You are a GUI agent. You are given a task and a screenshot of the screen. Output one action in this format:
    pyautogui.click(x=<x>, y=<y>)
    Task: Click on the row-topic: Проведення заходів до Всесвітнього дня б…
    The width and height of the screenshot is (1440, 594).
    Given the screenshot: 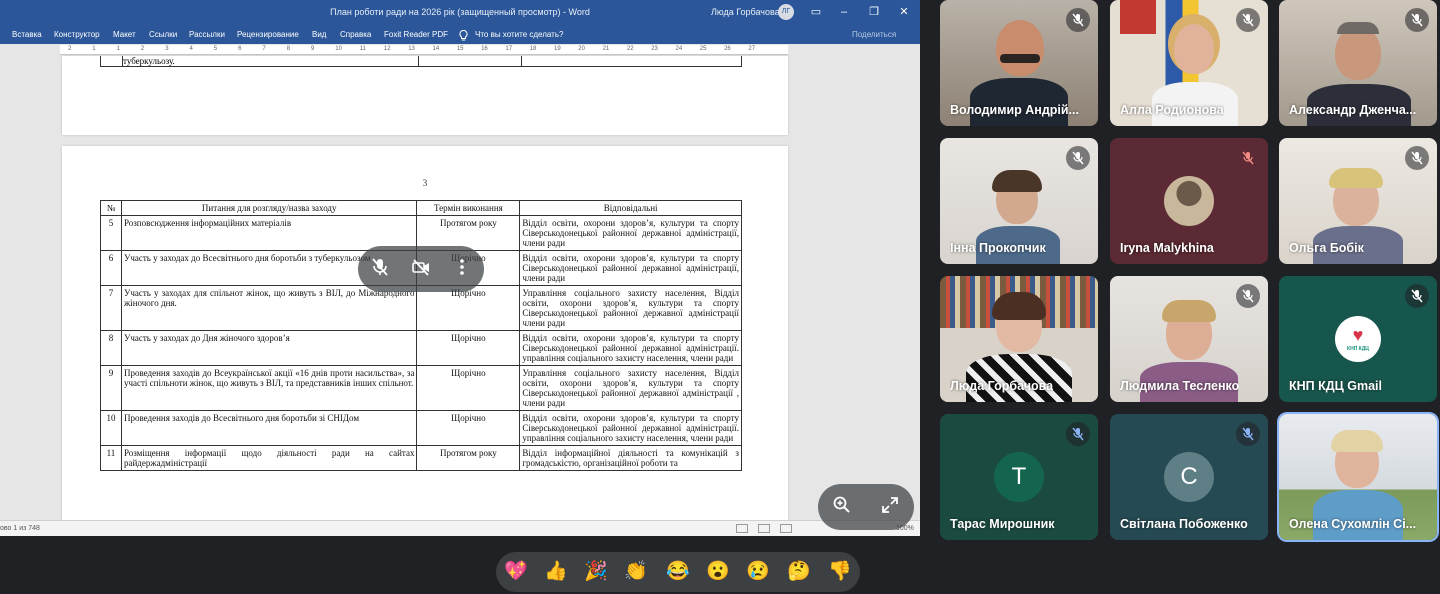 What is the action you would take?
    pyautogui.click(x=269, y=428)
    